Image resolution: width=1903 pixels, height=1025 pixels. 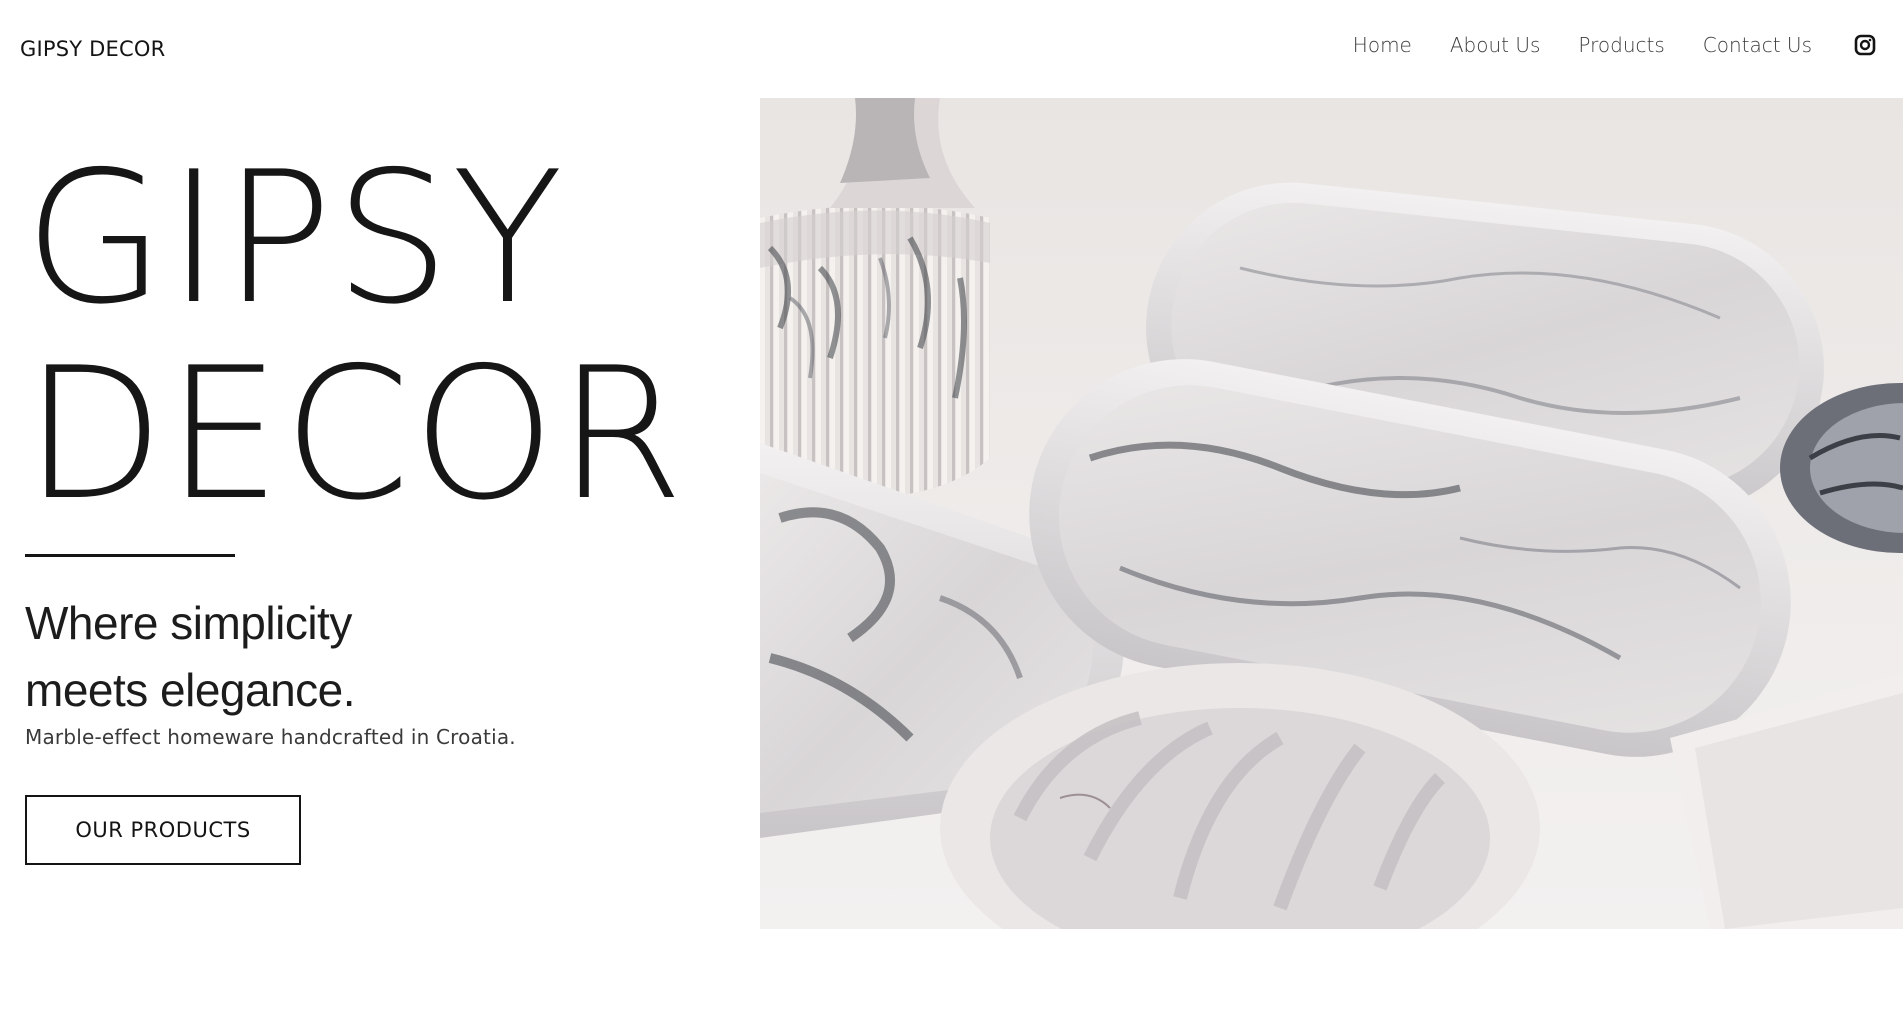 I want to click on nav-products: Products, so click(x=1621, y=45).